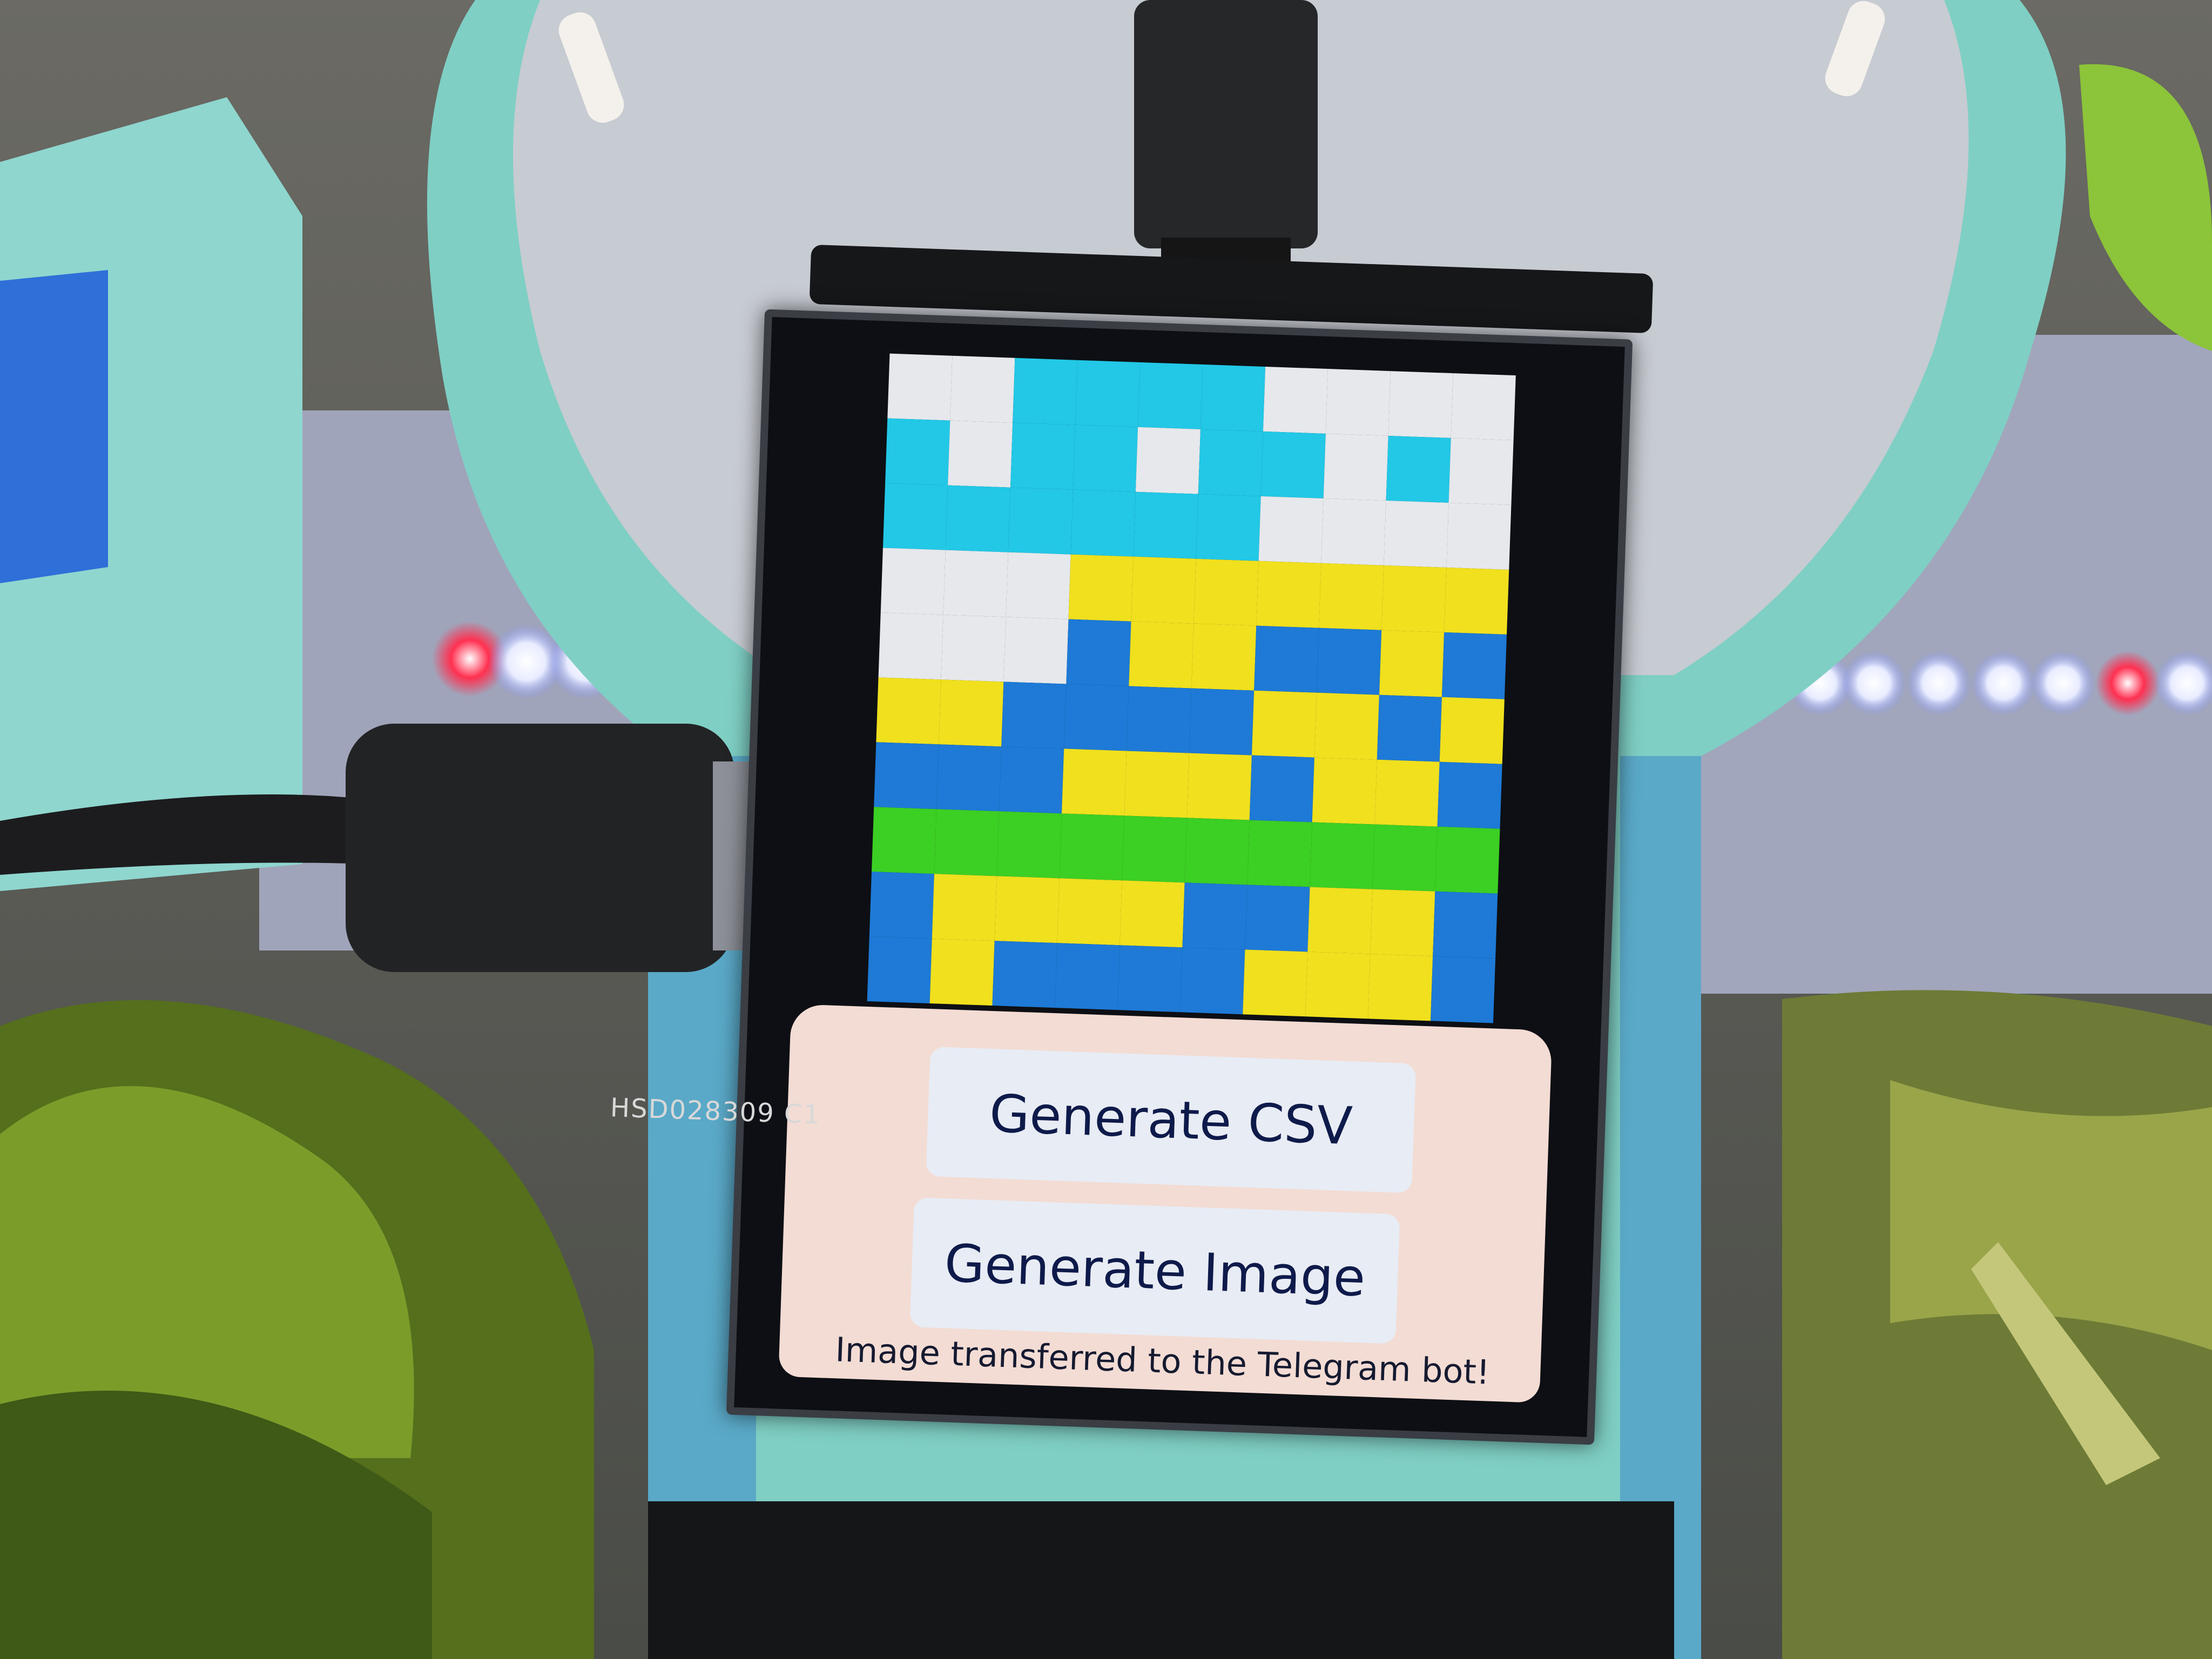  Describe the element at coordinates (1154, 1270) in the screenshot. I see `generate-image-button: Generate Image` at that location.